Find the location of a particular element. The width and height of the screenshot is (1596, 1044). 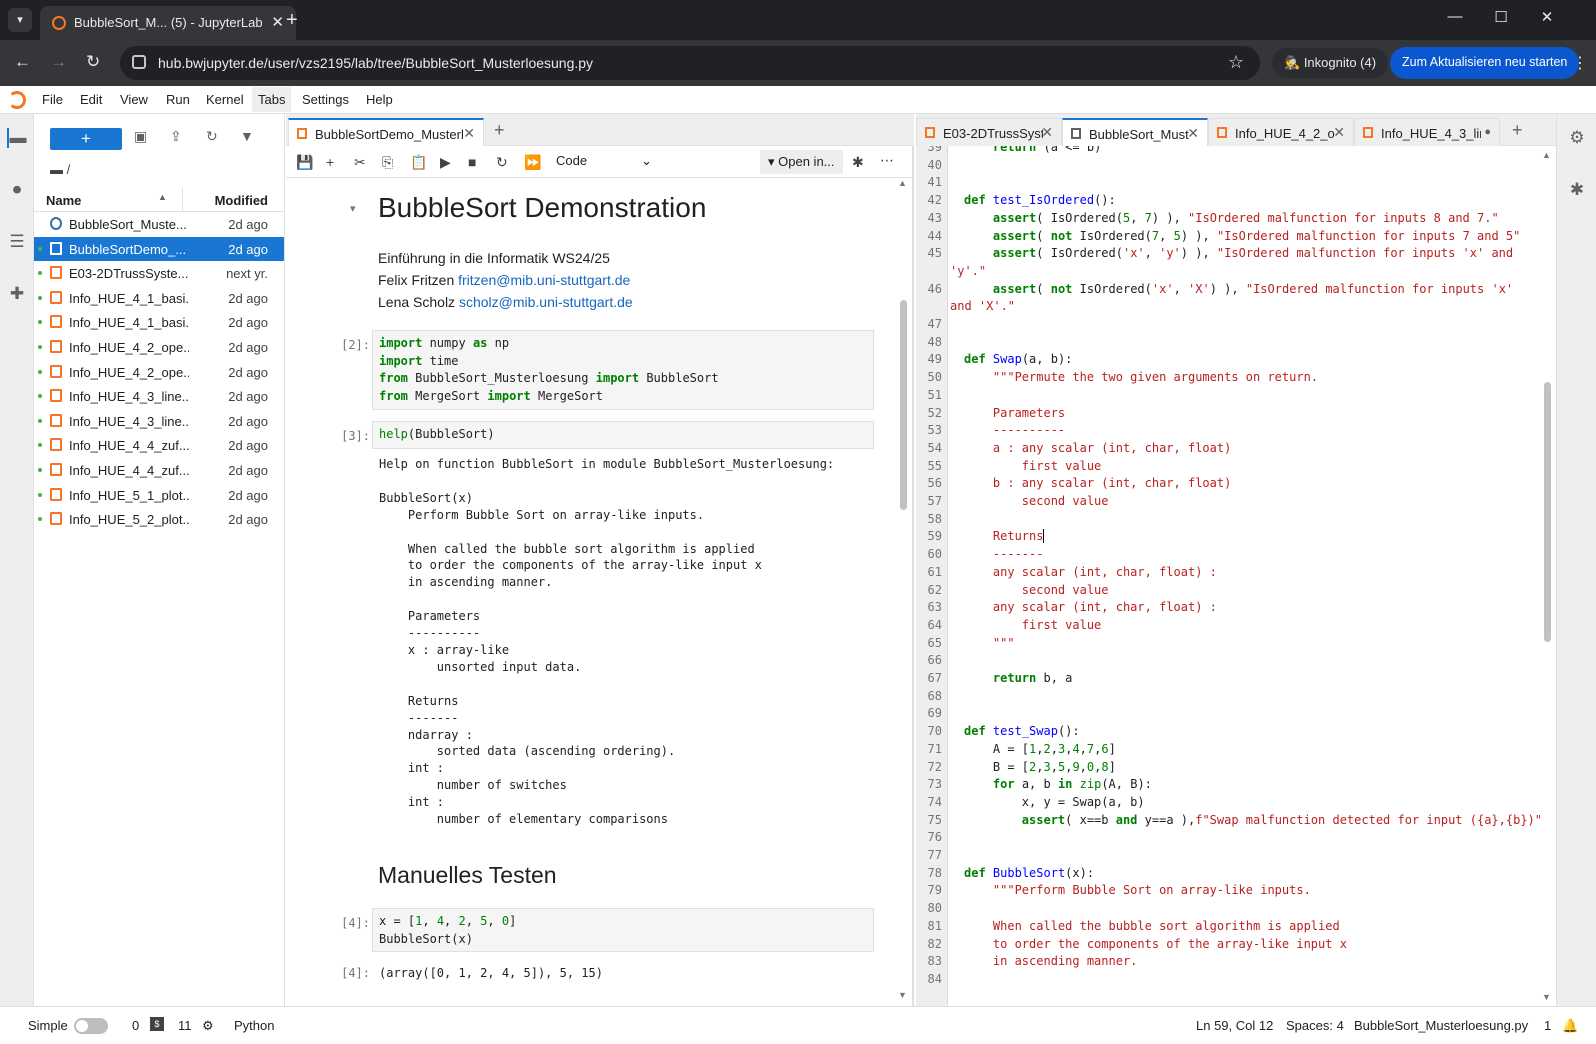

relaunch-button: Zum Aktualisieren neu starten is located at coordinates (1485, 63).